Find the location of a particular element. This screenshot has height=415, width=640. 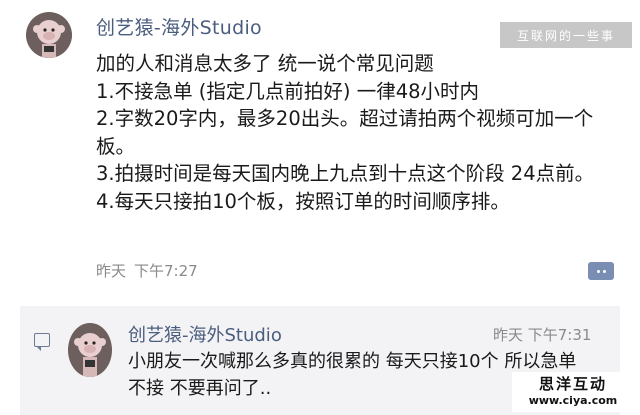

post-line: 加的人和消息太多了 统一说个常见问题 is located at coordinates (265, 63).